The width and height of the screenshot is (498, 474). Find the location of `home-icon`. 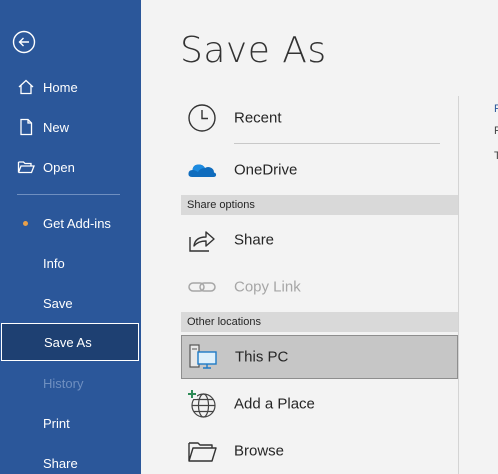

home-icon is located at coordinates (26, 87).